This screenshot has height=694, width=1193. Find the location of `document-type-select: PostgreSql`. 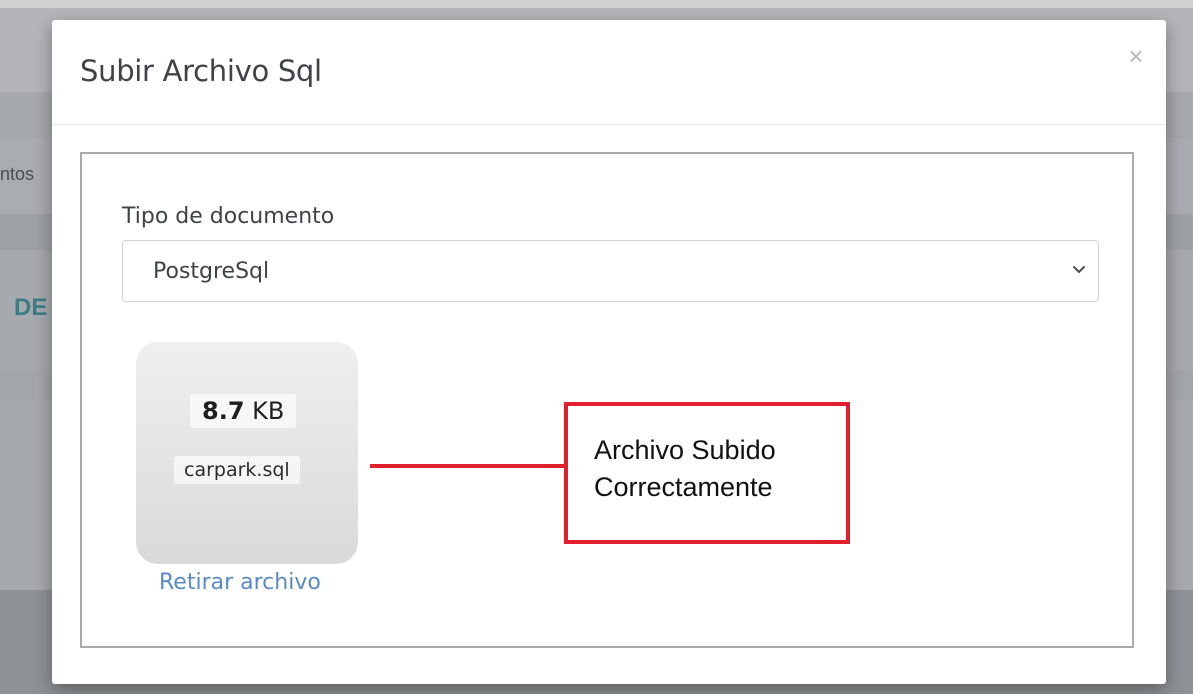

document-type-select: PostgreSql is located at coordinates (610, 271).